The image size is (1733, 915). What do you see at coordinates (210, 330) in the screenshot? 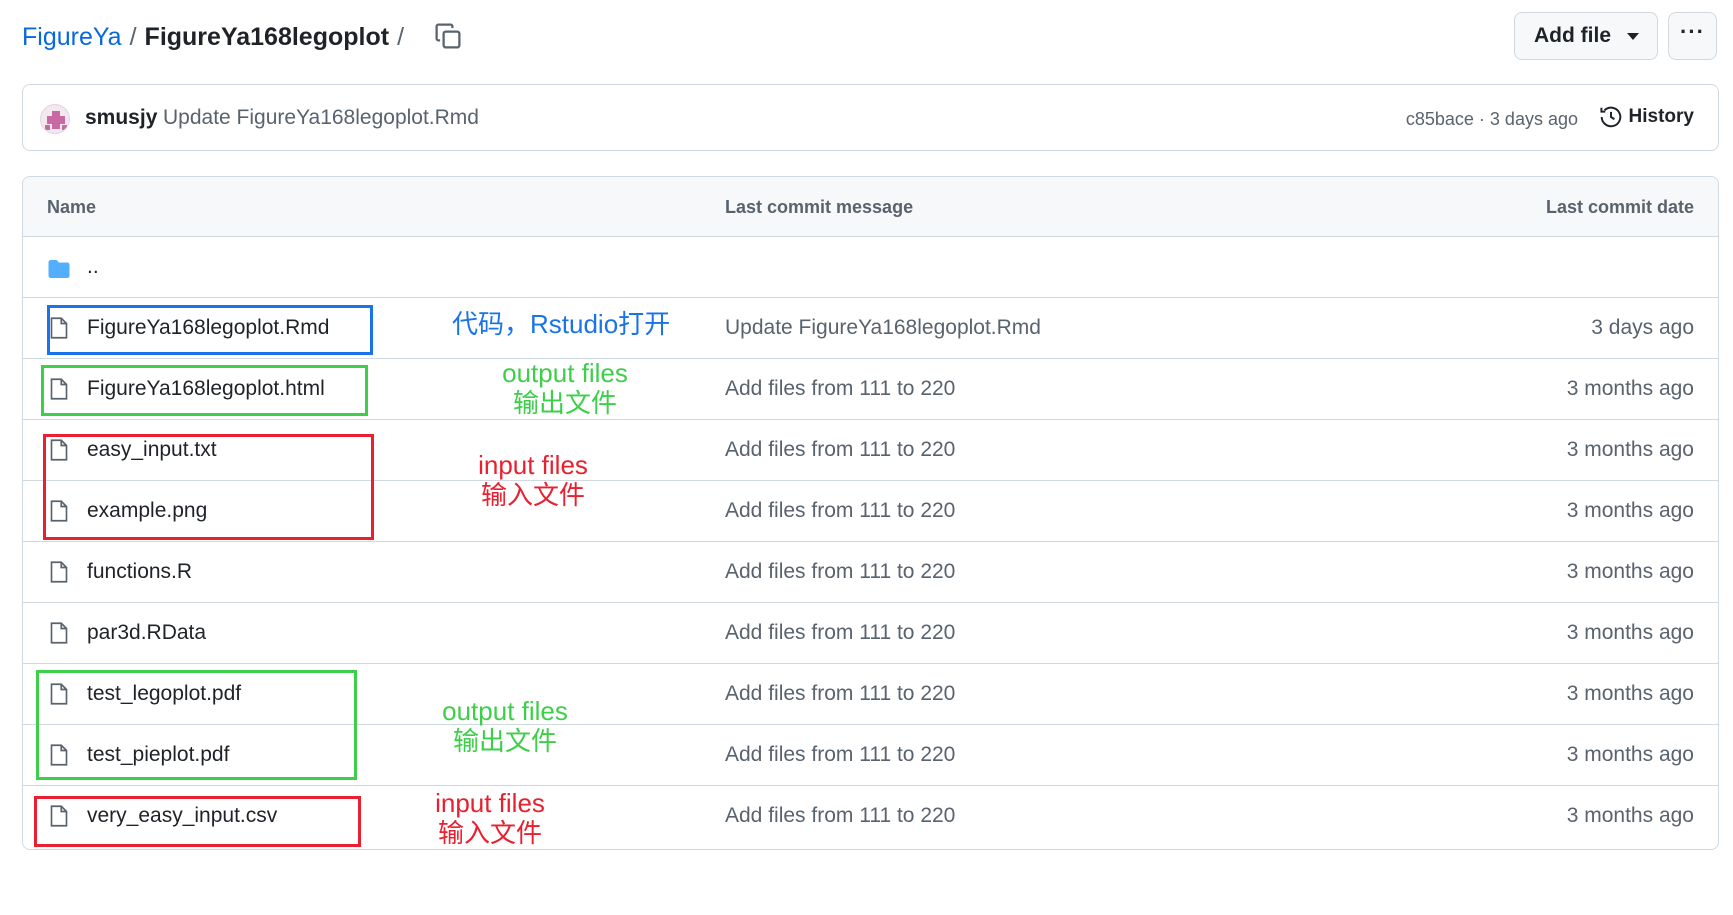
I see `annotation-box-code` at bounding box center [210, 330].